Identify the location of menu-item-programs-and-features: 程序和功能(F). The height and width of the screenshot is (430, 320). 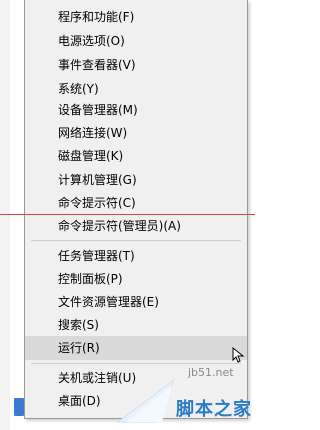
(136, 17).